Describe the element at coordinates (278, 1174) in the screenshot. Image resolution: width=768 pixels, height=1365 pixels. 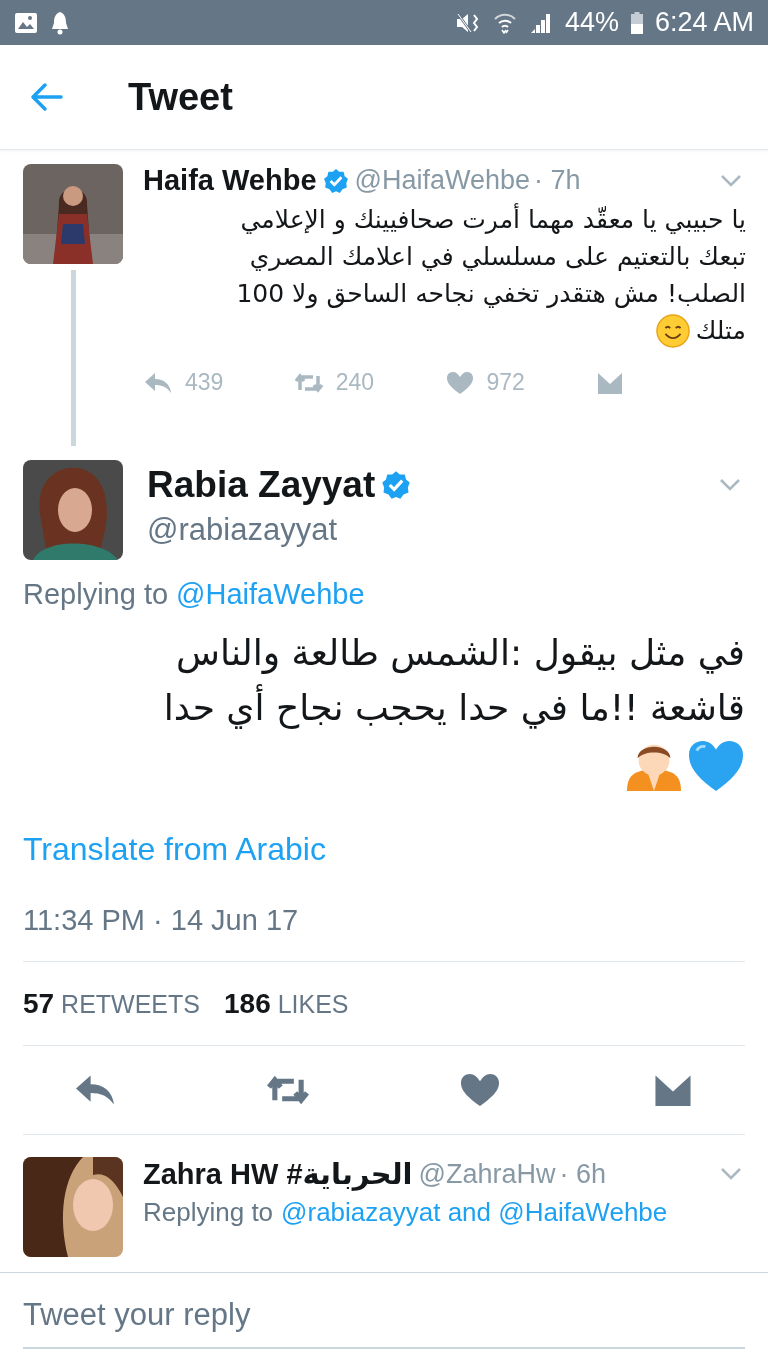
I see `author-name: Zahra HW #الحرباية` at that location.